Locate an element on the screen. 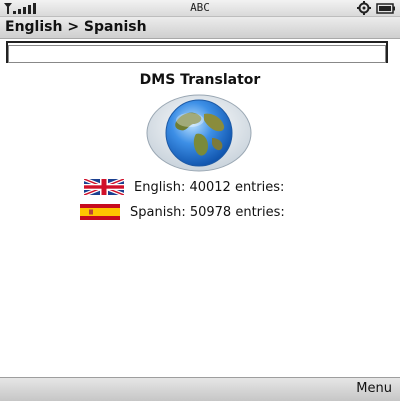 Image resolution: width=400 pixels, height=401 pixels. search-field-frame is located at coordinates (197, 52).